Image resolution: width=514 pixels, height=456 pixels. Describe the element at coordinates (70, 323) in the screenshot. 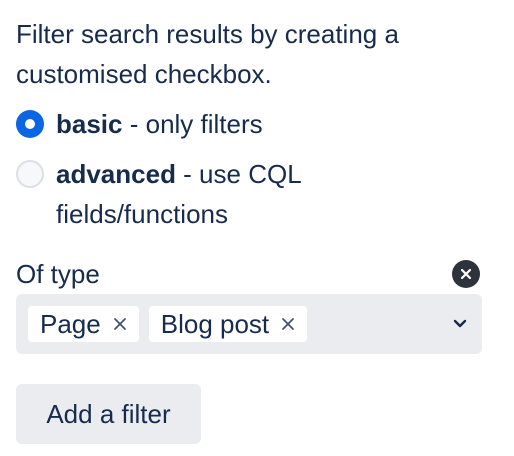

I see `chip-label: Page` at that location.